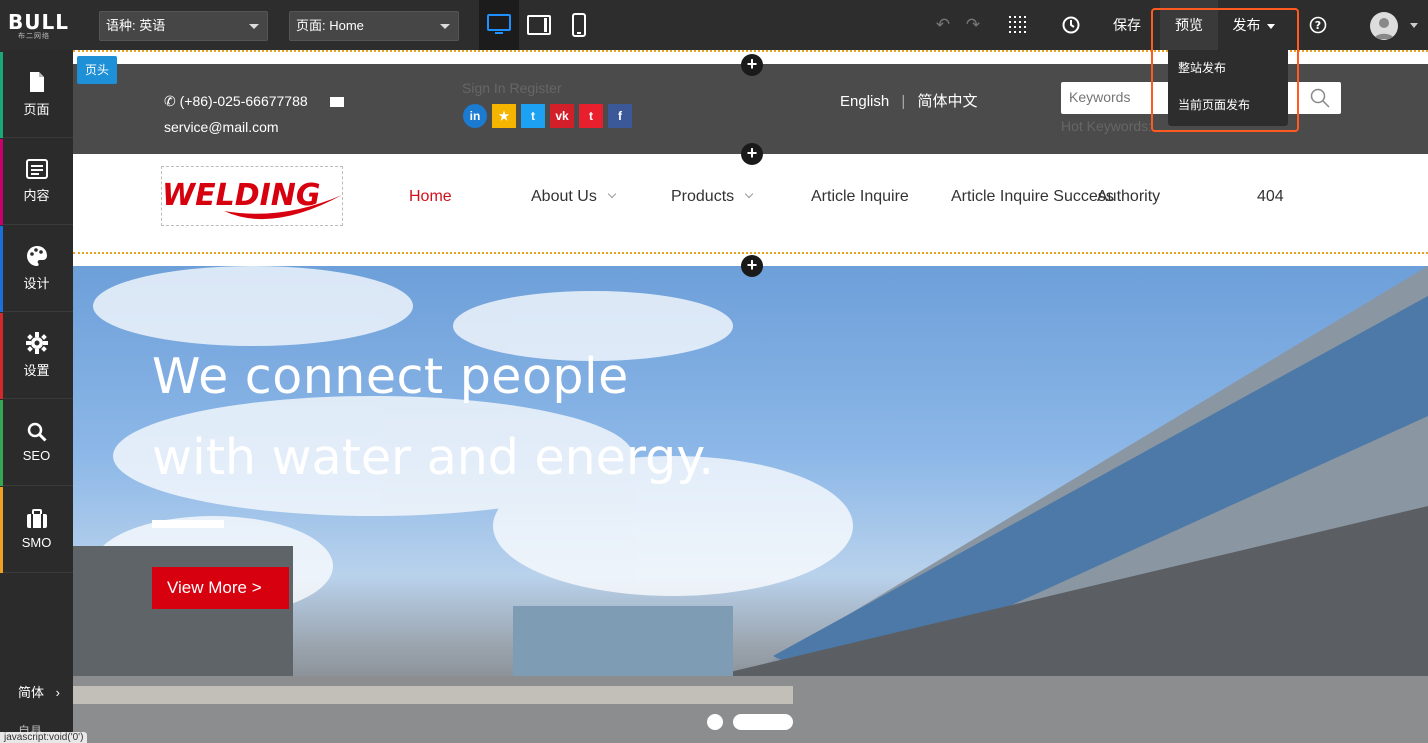  What do you see at coordinates (1128, 197) in the screenshot?
I see `nav-authority: Authority` at bounding box center [1128, 197].